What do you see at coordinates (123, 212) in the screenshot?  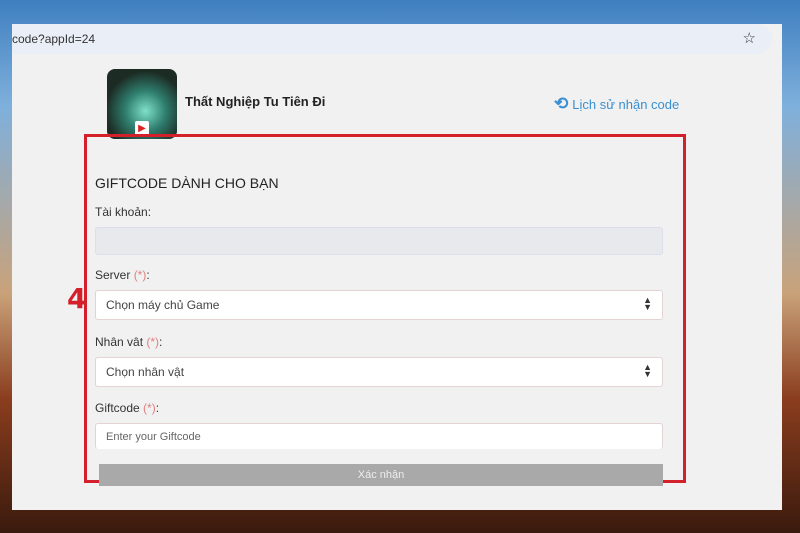 I see `account-label: Tài khoản:` at bounding box center [123, 212].